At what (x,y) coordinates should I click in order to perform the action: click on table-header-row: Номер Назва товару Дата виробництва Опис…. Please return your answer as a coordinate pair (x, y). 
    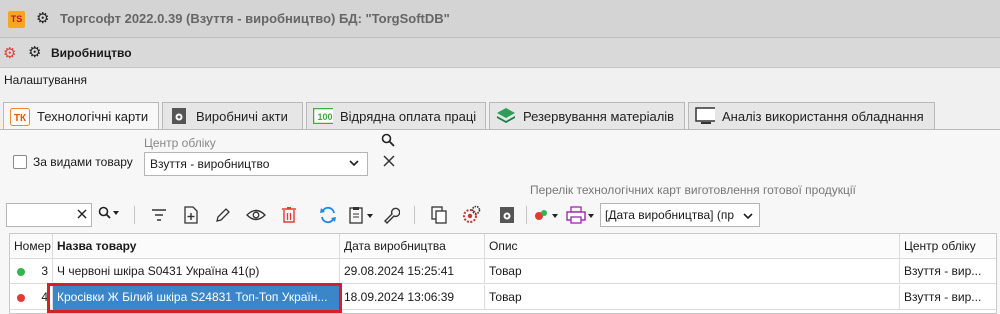
    Looking at the image, I should click on (503, 246).